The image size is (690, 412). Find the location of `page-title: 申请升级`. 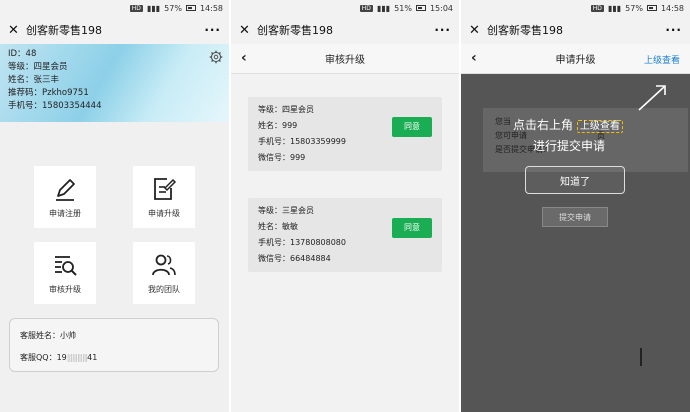

page-title: 申请升级 is located at coordinates (575, 60).